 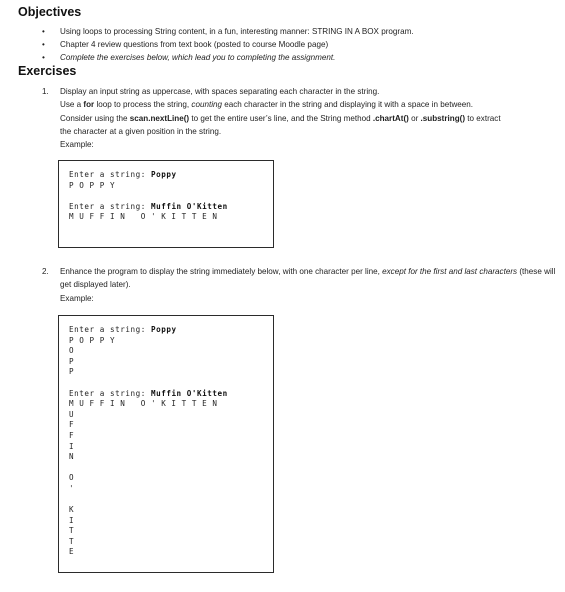 What do you see at coordinates (159, 118) in the screenshot?
I see `method-scan-nextline: scan.nextLine()` at bounding box center [159, 118].